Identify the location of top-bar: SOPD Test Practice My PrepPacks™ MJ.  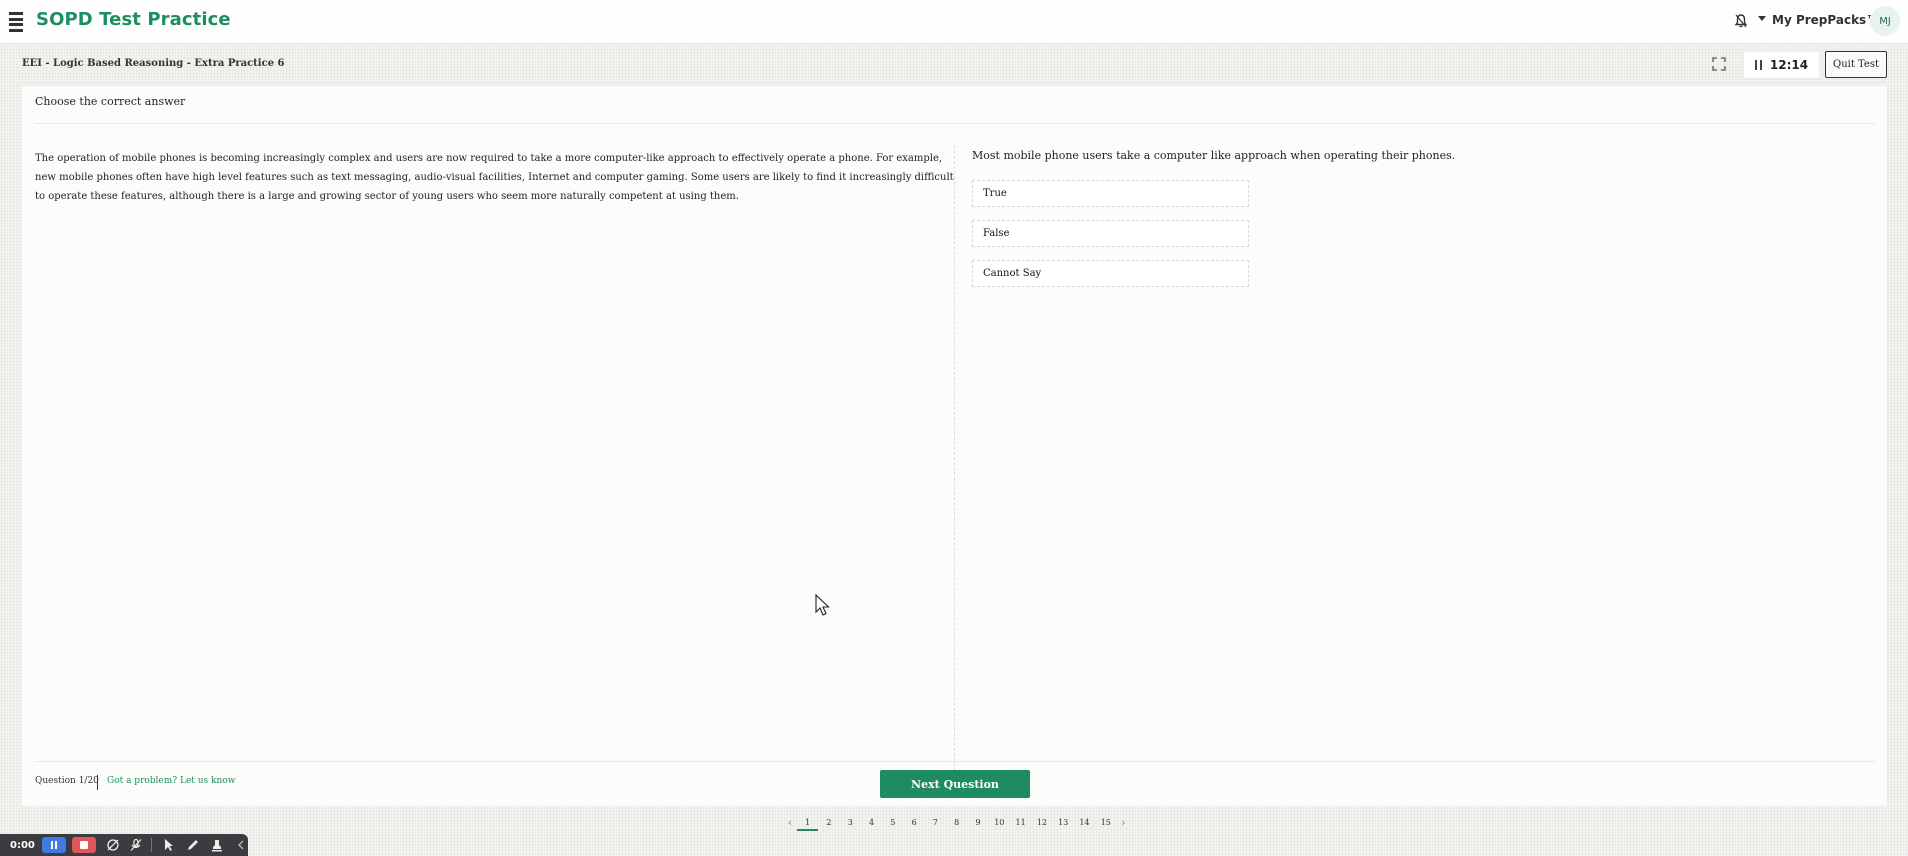
(954, 22).